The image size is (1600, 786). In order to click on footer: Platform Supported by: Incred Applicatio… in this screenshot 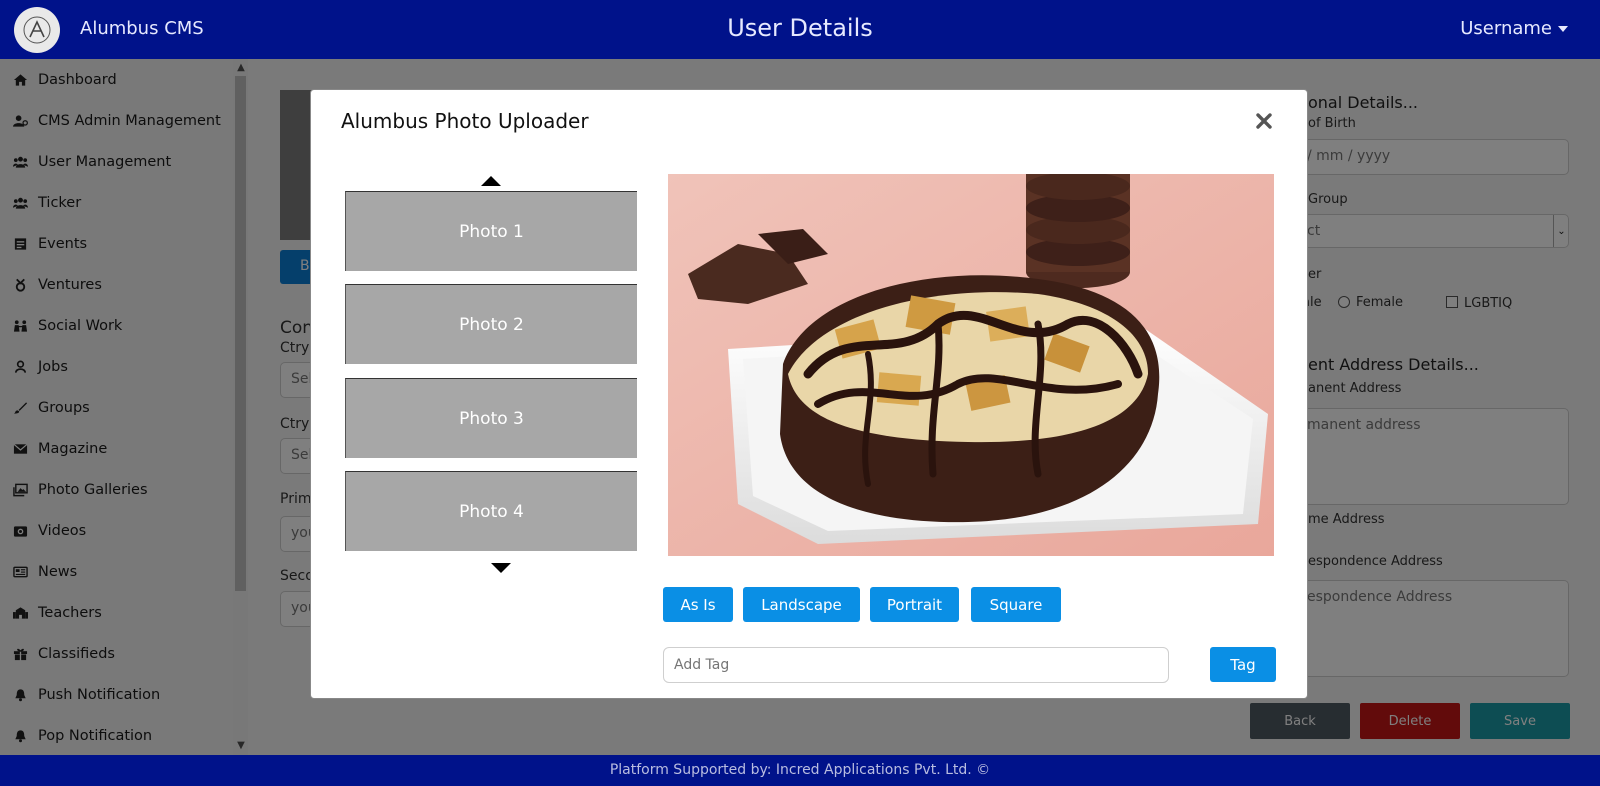, I will do `click(800, 770)`.